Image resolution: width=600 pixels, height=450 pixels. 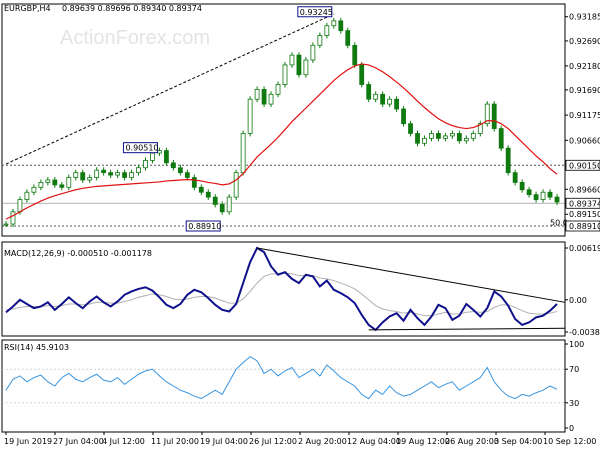 I want to click on x-tick-label: 4 Jul 12:00, so click(x=123, y=441).